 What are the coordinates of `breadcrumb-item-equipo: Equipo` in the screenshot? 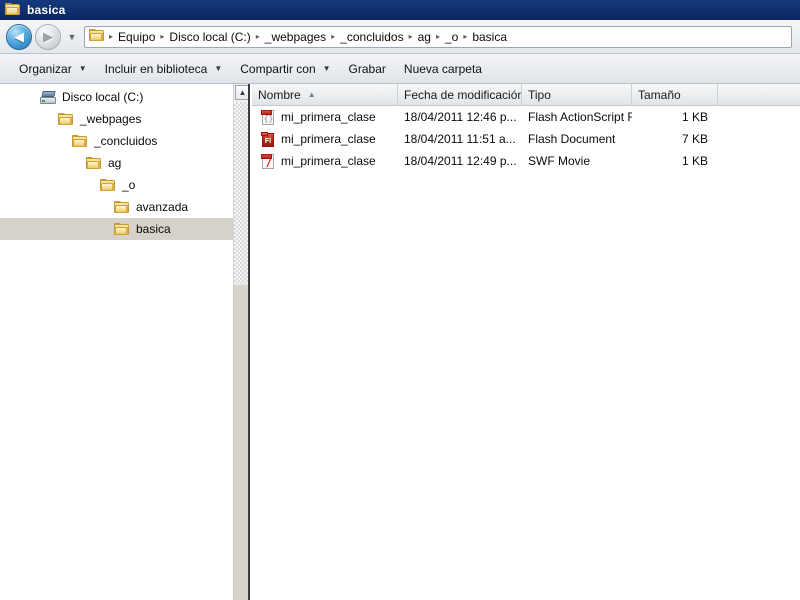 It's located at (136, 37).